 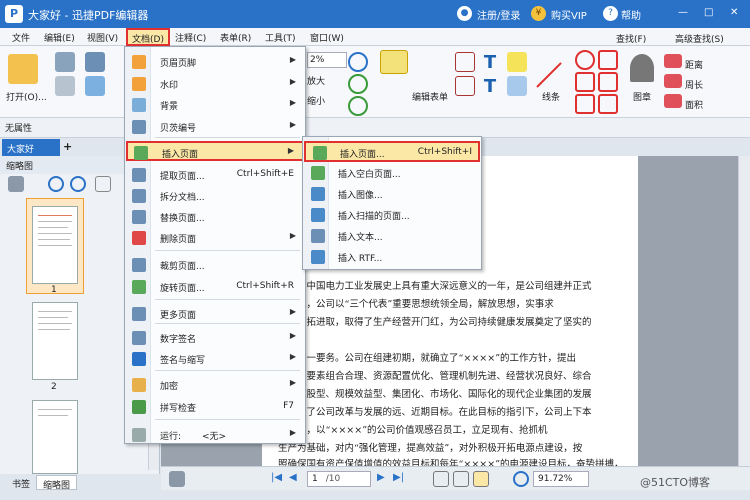 I want to click on single-page-icon, so click(x=441, y=479).